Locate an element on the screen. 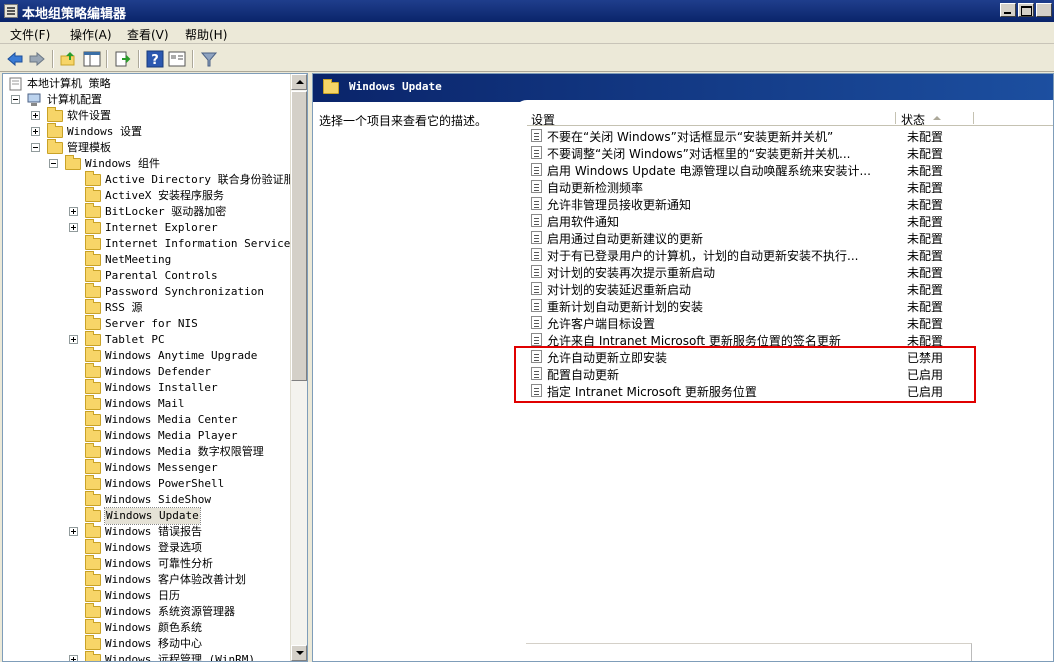  menu-help: 帮助(H) is located at coordinates (206, 34).